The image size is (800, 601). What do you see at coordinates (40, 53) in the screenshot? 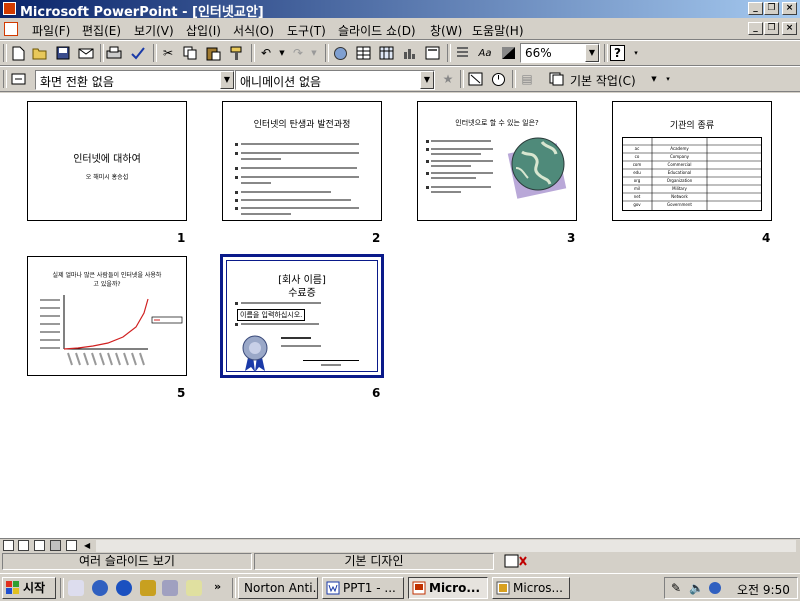
I see `open-icon` at bounding box center [40, 53].